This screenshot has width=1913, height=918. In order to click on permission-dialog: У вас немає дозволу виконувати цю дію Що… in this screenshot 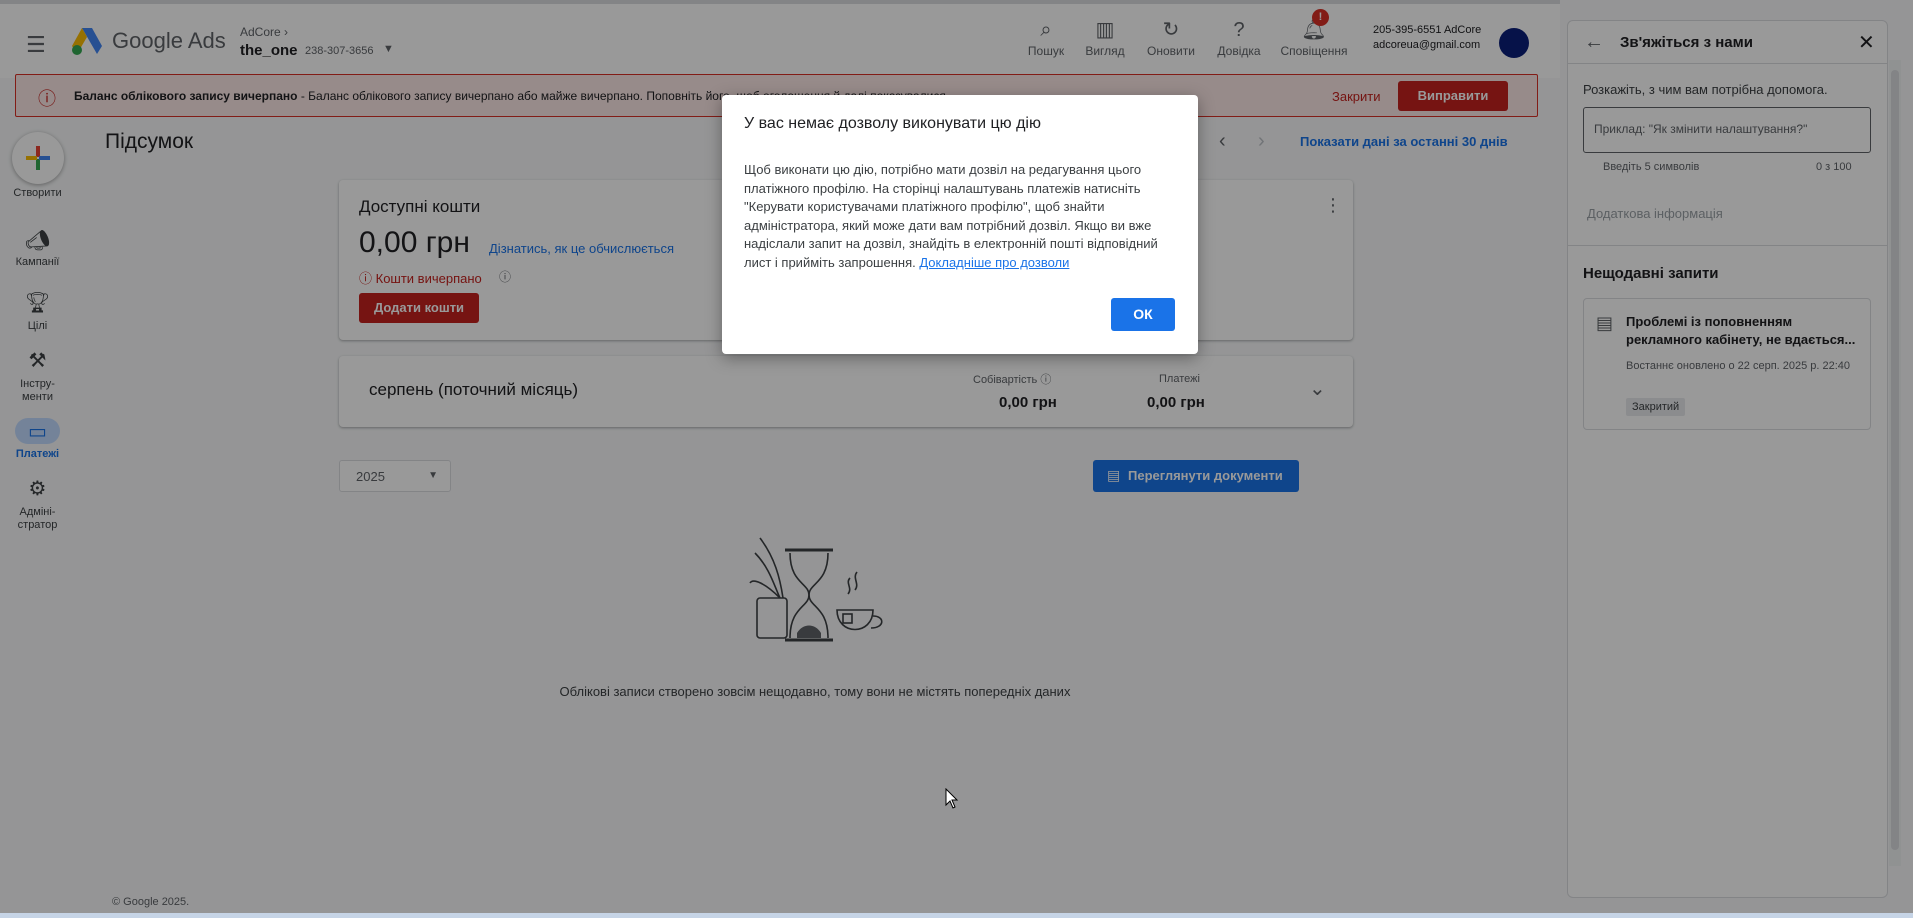, I will do `click(960, 224)`.